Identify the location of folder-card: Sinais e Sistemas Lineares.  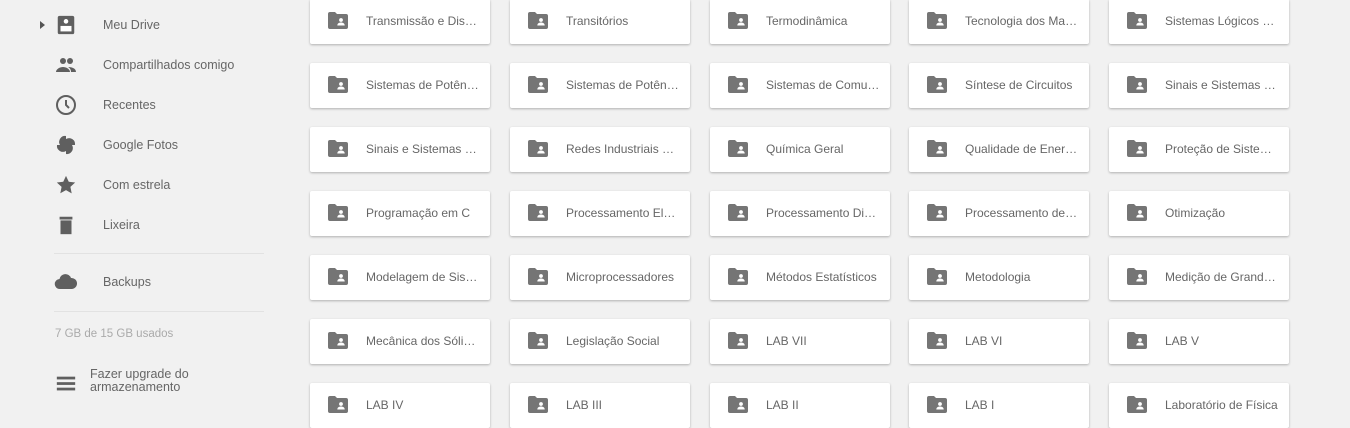
(1199, 85).